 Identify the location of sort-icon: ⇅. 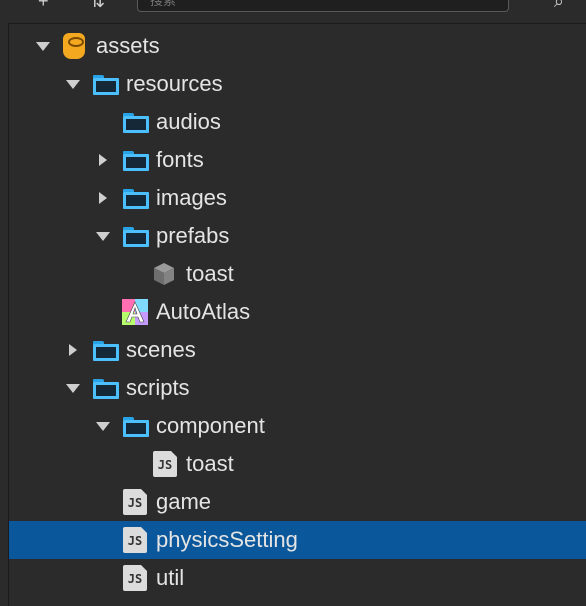
(97, 5).